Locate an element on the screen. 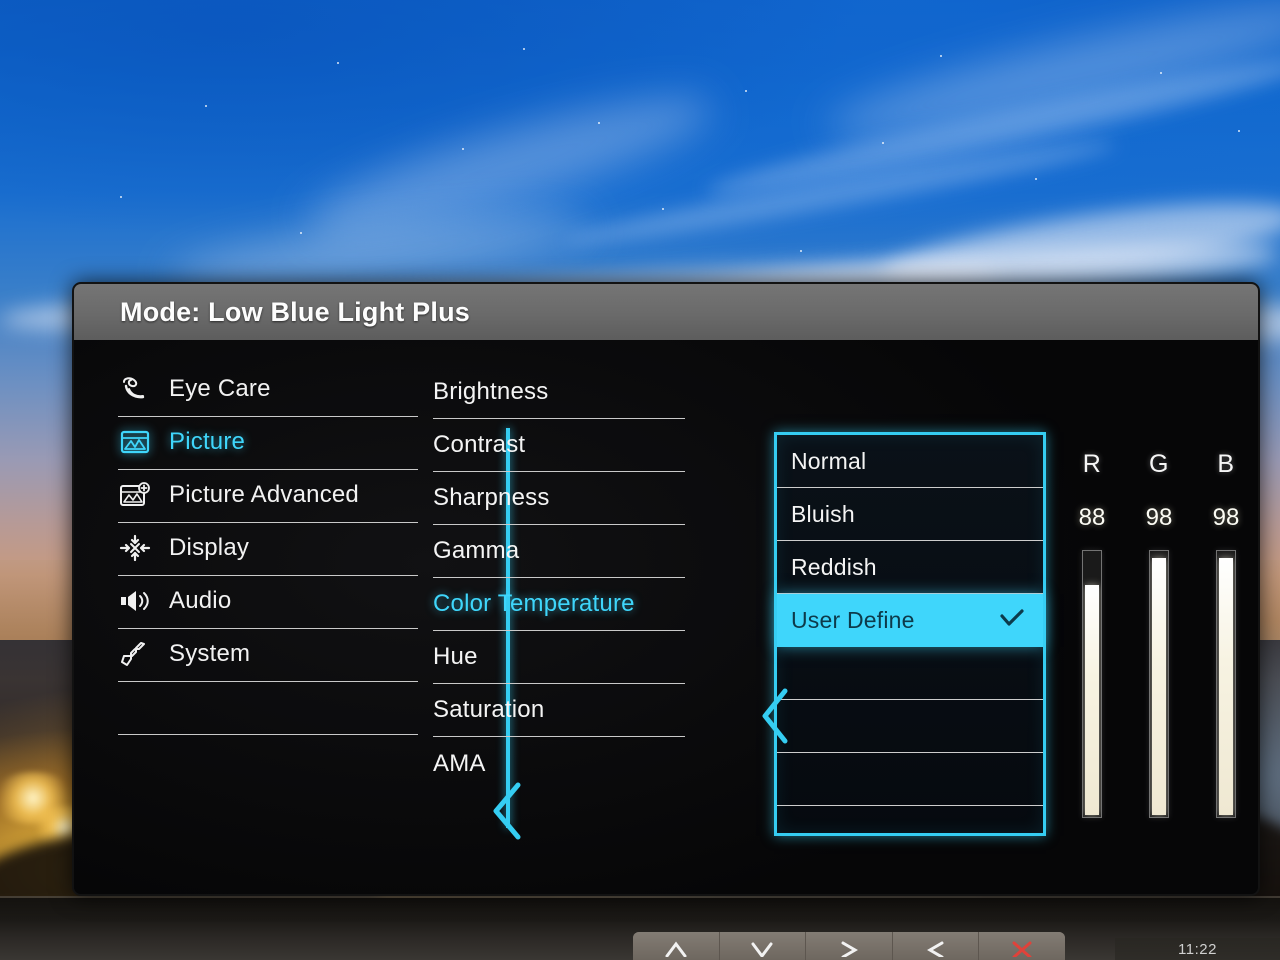 This screenshot has width=1280, height=960. sidebar-item-picture-advanced: Picture Advanced is located at coordinates (268, 496).